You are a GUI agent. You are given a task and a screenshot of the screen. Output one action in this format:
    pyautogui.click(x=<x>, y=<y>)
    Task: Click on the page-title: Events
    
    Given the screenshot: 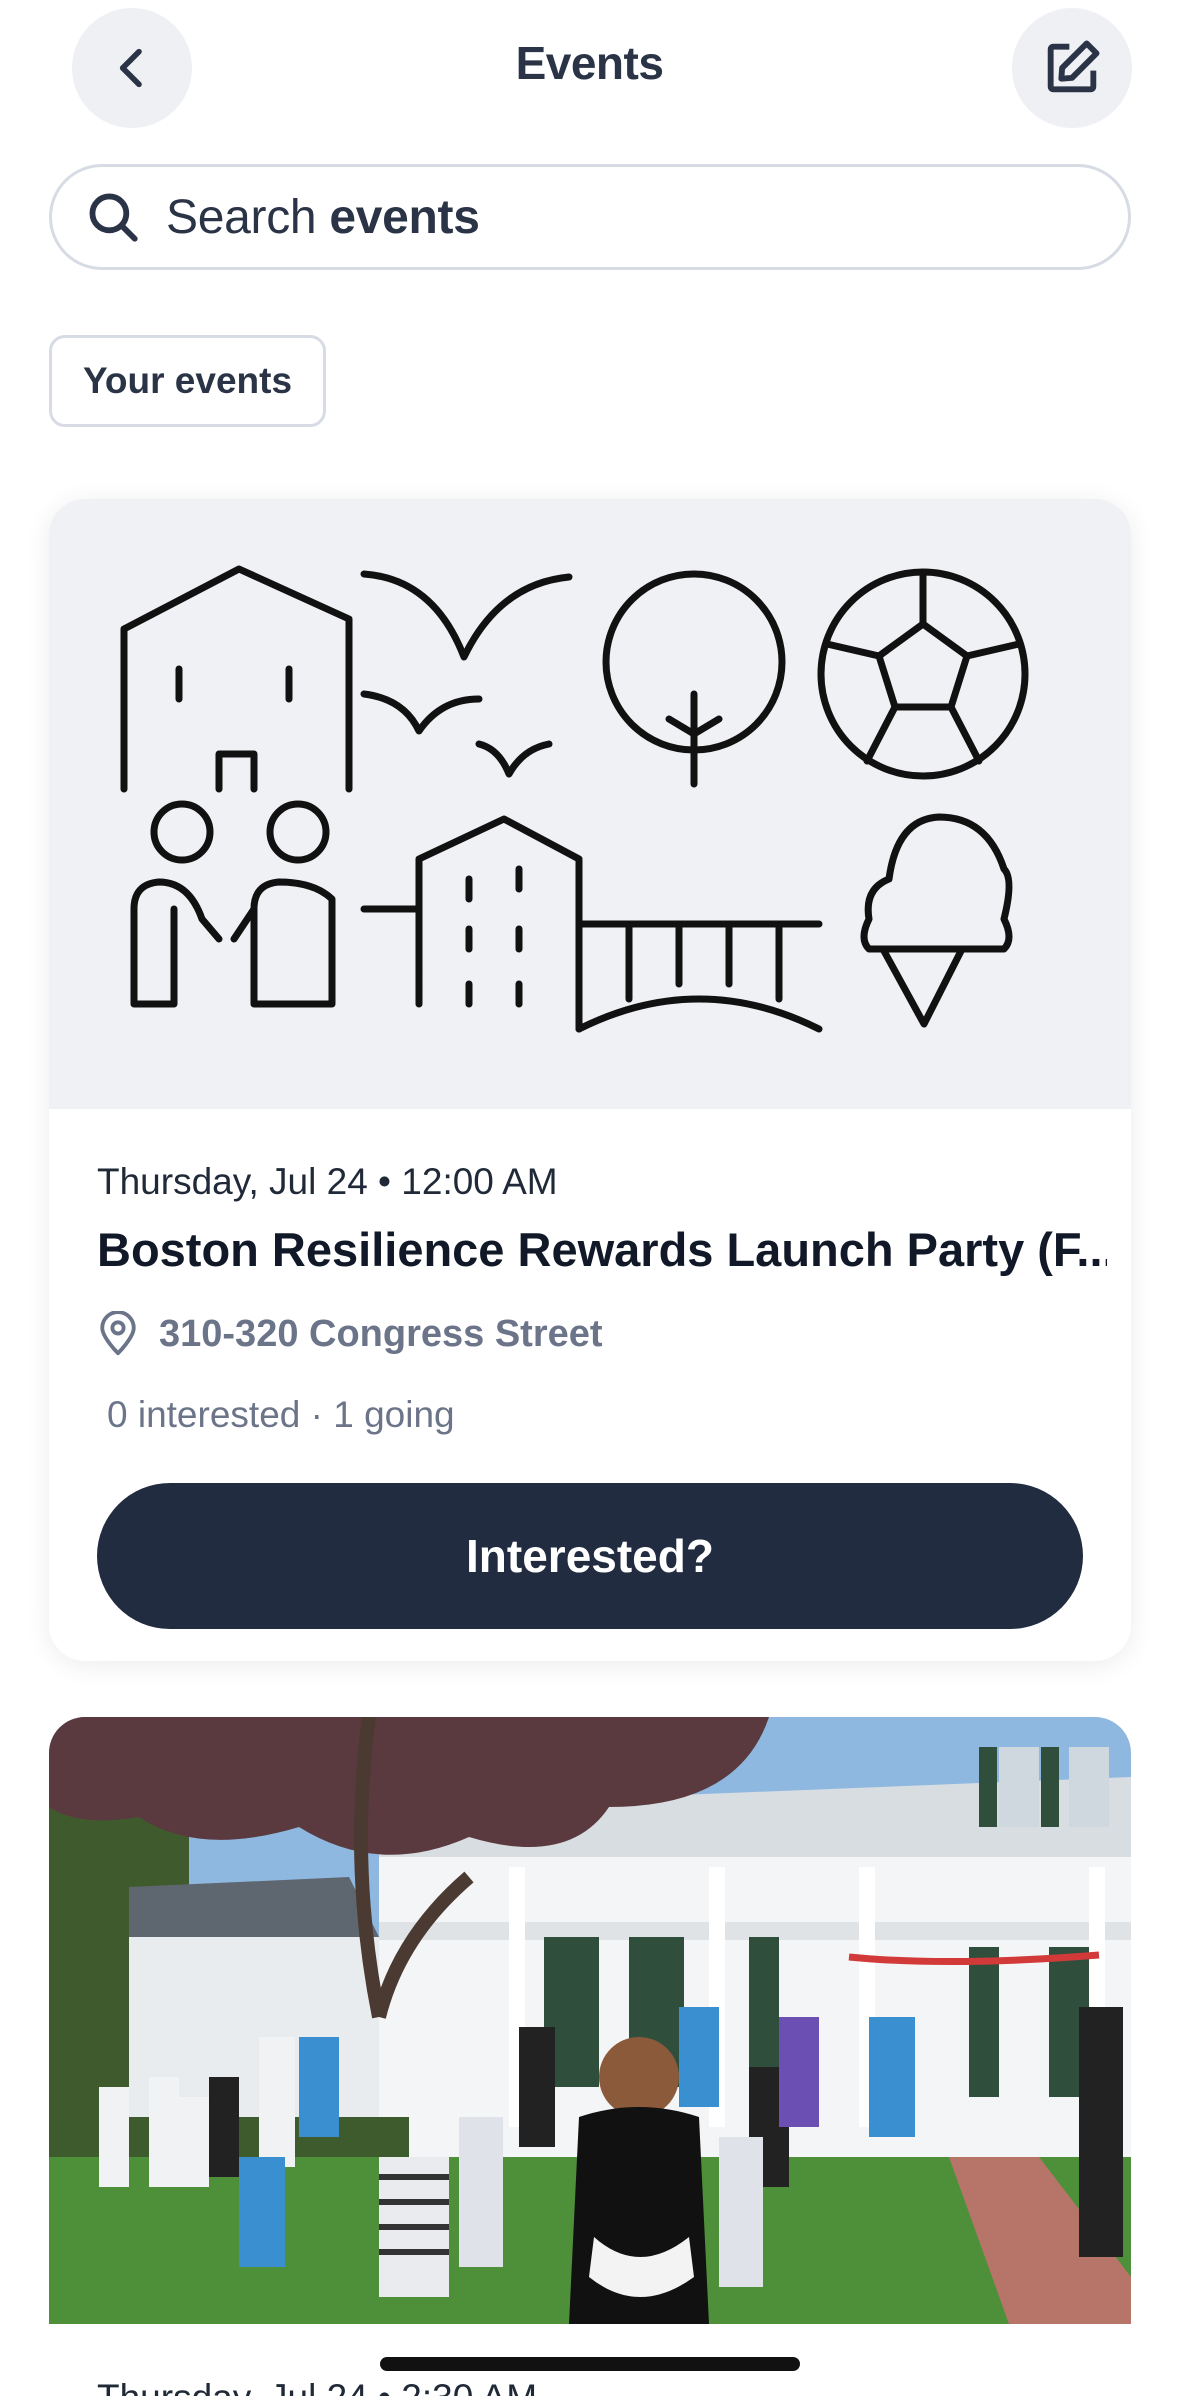 What is the action you would take?
    pyautogui.click(x=589, y=63)
    